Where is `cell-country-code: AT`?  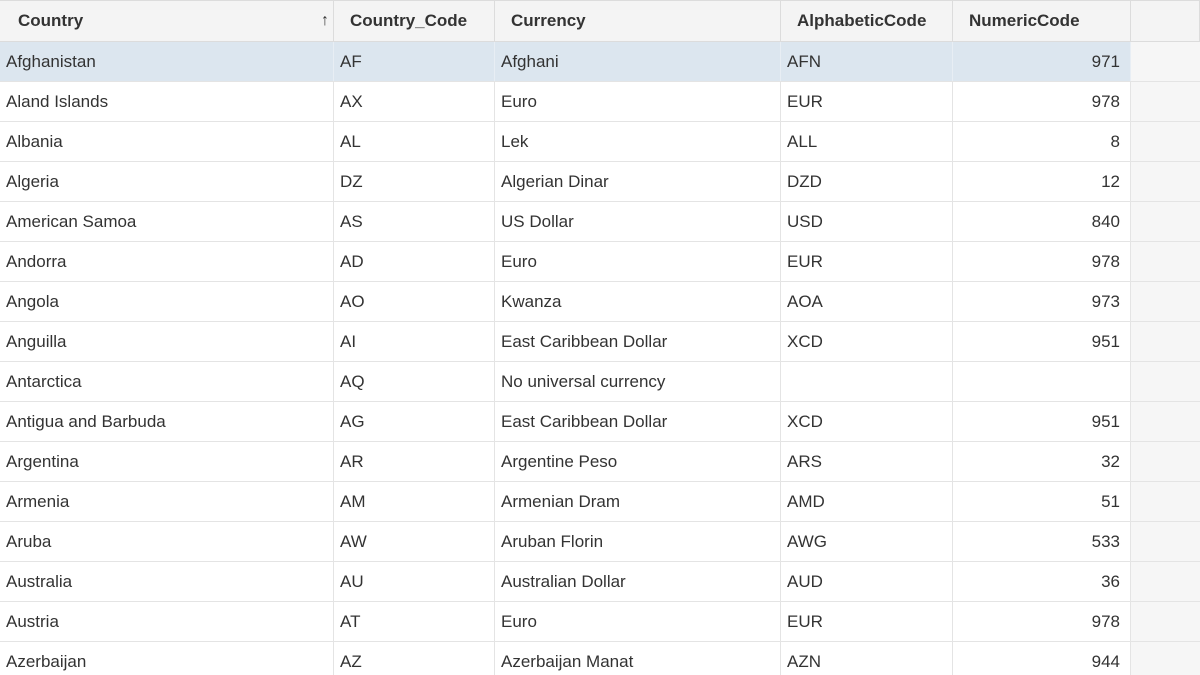 cell-country-code: AT is located at coordinates (414, 621).